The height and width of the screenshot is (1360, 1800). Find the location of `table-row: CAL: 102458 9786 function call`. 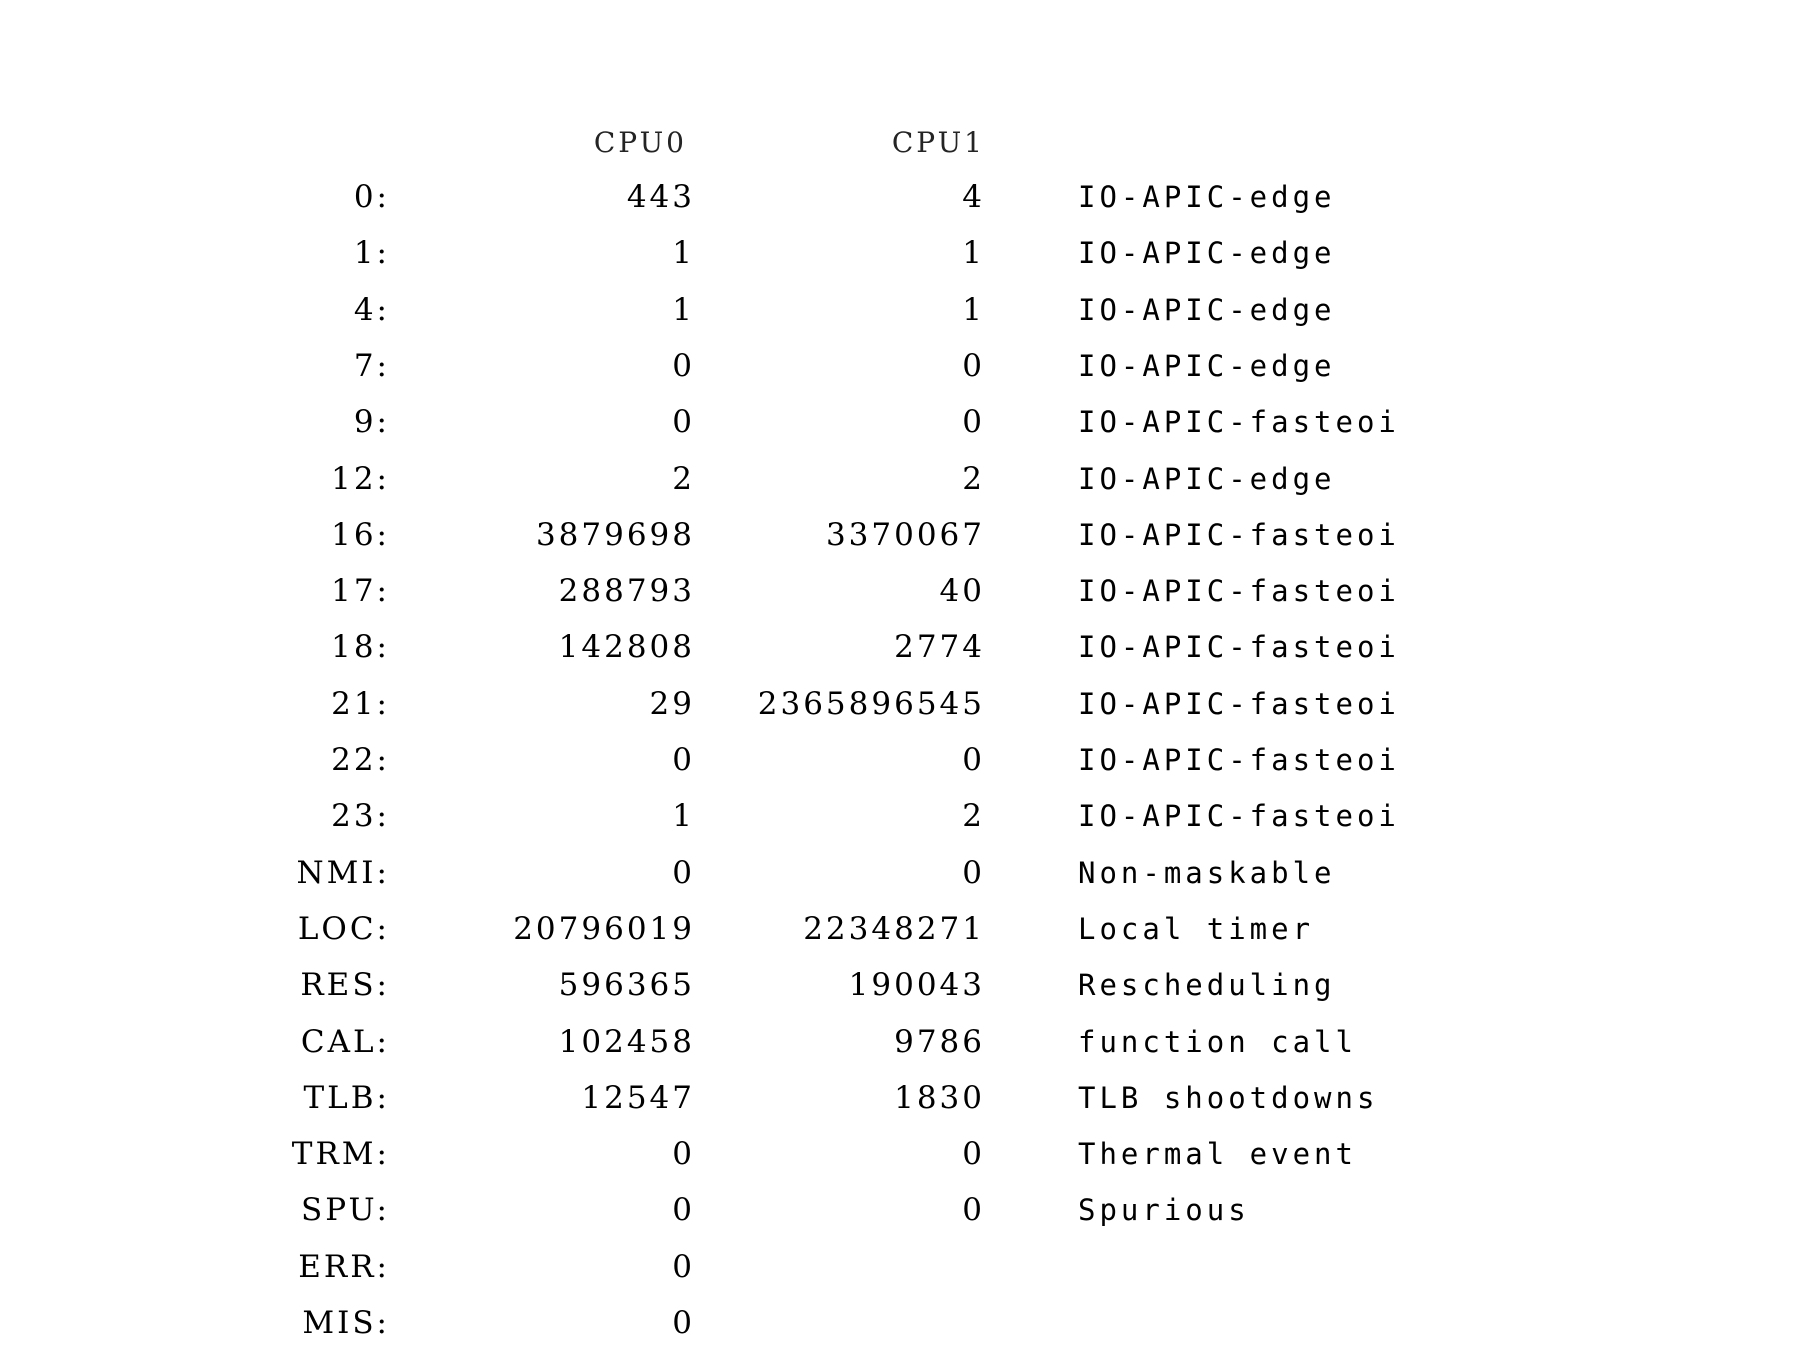

table-row: CAL: 102458 9786 function call is located at coordinates (900, 1050).